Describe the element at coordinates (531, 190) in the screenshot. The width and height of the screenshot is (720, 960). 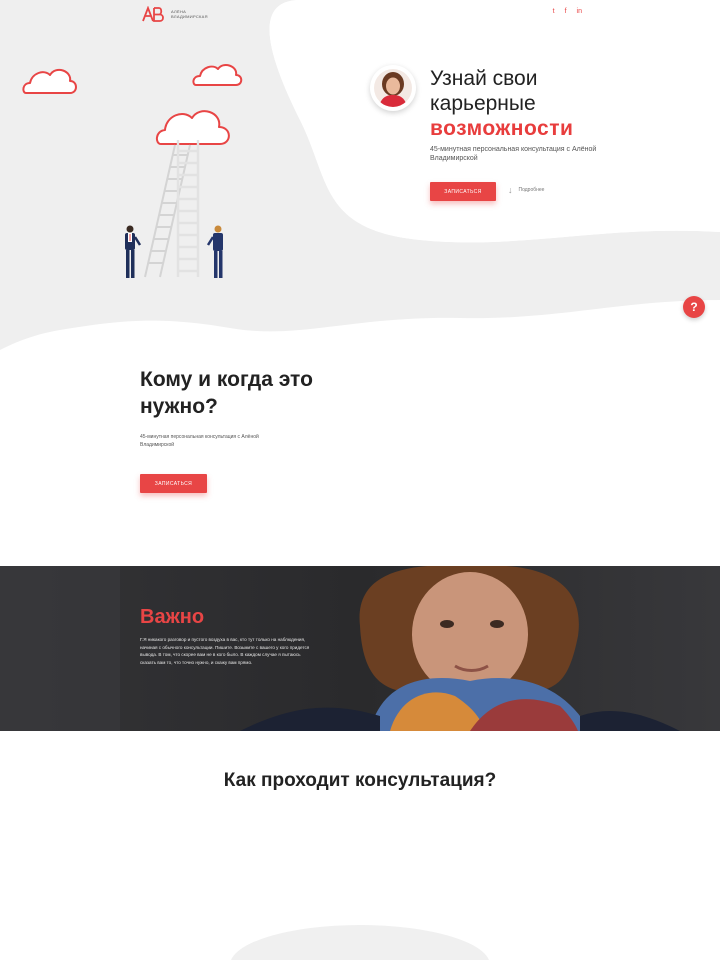
I see `more-link-label: Подробнее` at that location.